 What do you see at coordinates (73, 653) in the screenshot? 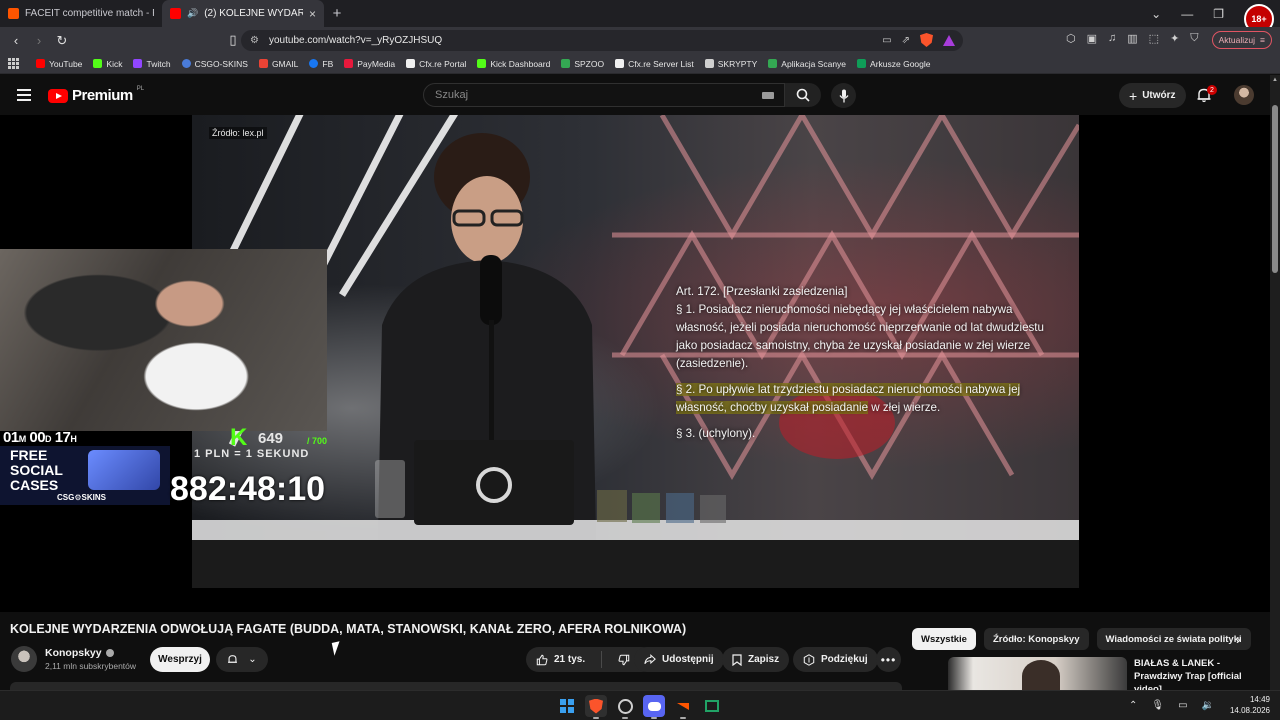
I see `channel-name-text: Konopskyy` at bounding box center [73, 653].